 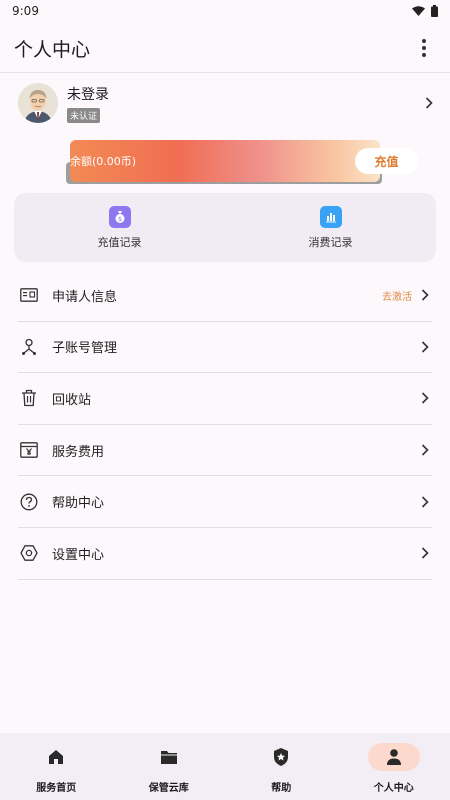 What do you see at coordinates (84, 115) in the screenshot?
I see `verify-status-badge: 未认证` at bounding box center [84, 115].